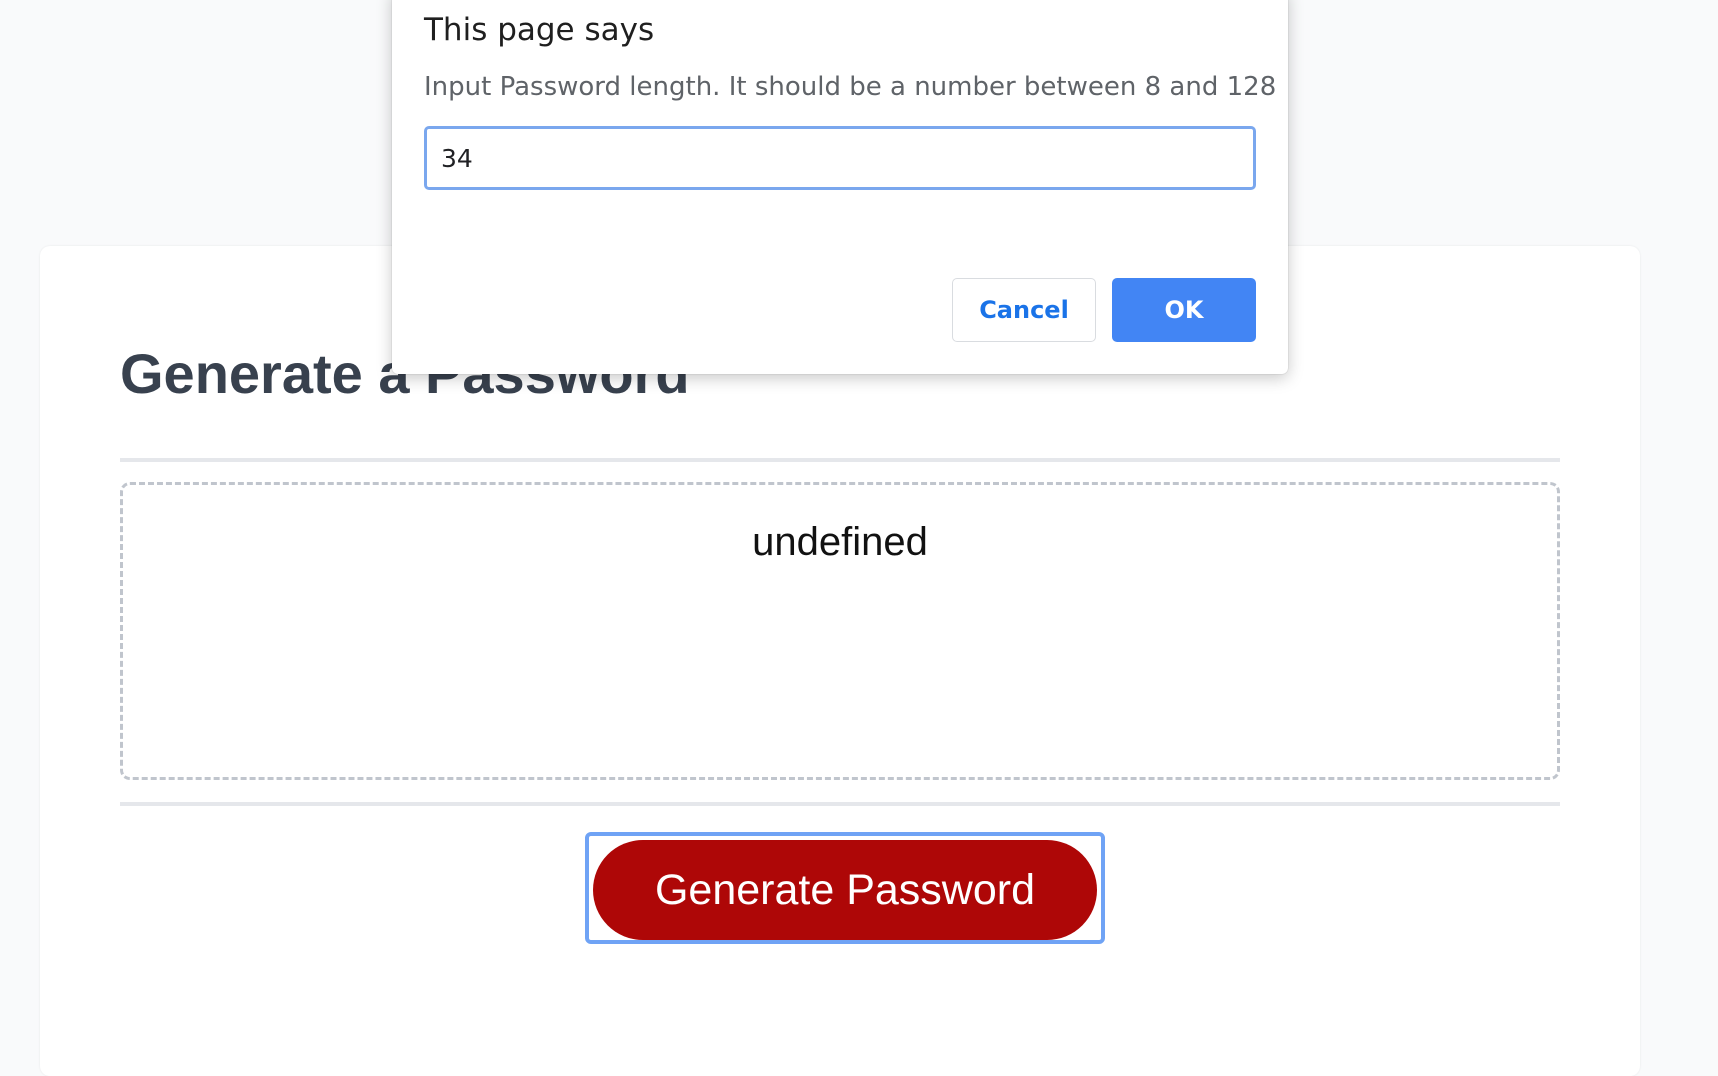 Image resolution: width=1718 pixels, height=1076 pixels. I want to click on header-divider, so click(840, 460).